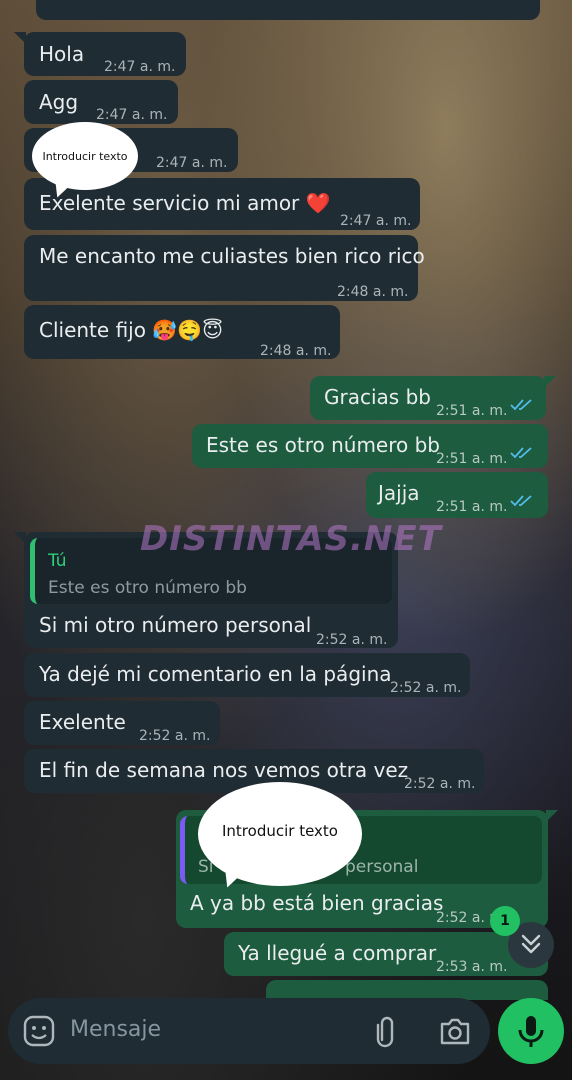 This screenshot has width=572, height=1080. What do you see at coordinates (457, 495) in the screenshot?
I see `message-bubble-outgoing: Jajja 2:51 a. m.` at bounding box center [457, 495].